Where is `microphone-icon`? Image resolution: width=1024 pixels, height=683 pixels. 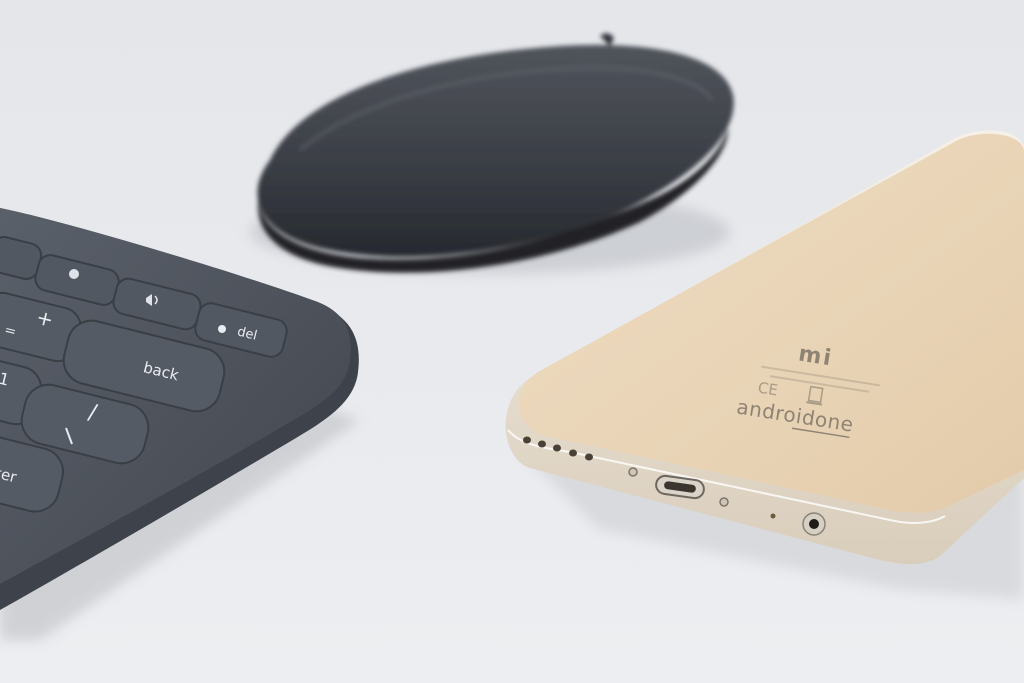
microphone-icon is located at coordinates (773, 516).